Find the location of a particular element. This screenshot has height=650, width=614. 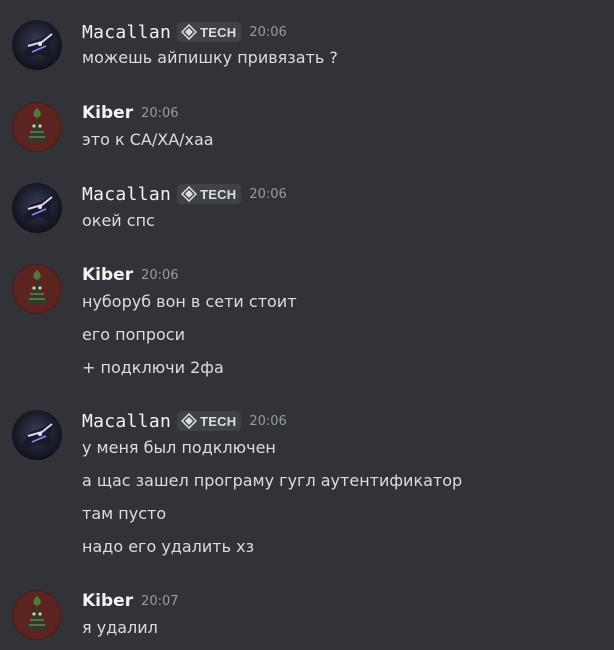

message-text: можешь айпишку привязать ? is located at coordinates (210, 57).